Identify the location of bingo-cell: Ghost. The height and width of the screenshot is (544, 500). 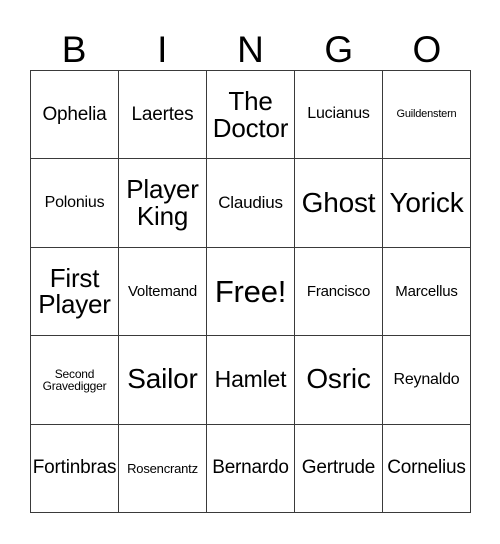
(339, 203).